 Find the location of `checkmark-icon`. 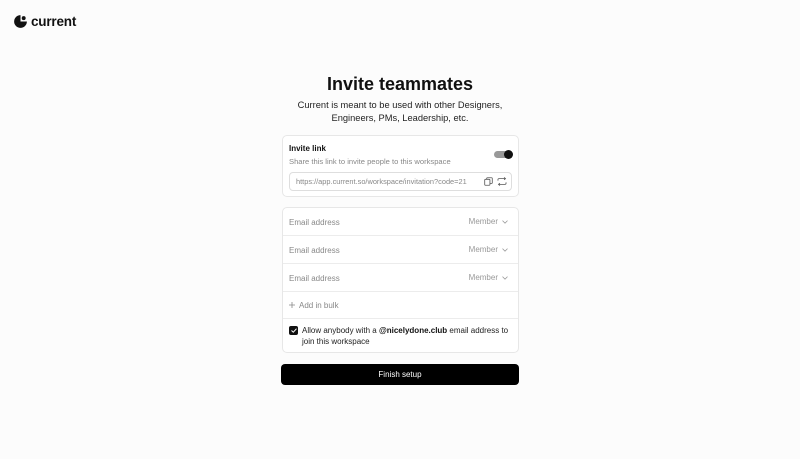

checkmark-icon is located at coordinates (293, 330).